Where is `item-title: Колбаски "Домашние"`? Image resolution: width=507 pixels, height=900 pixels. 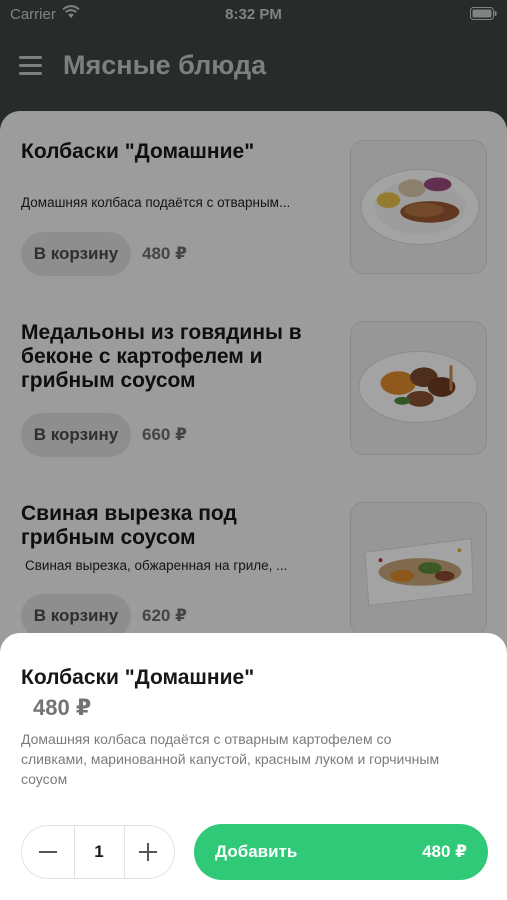 item-title: Колбаски "Домашние" is located at coordinates (138, 151).